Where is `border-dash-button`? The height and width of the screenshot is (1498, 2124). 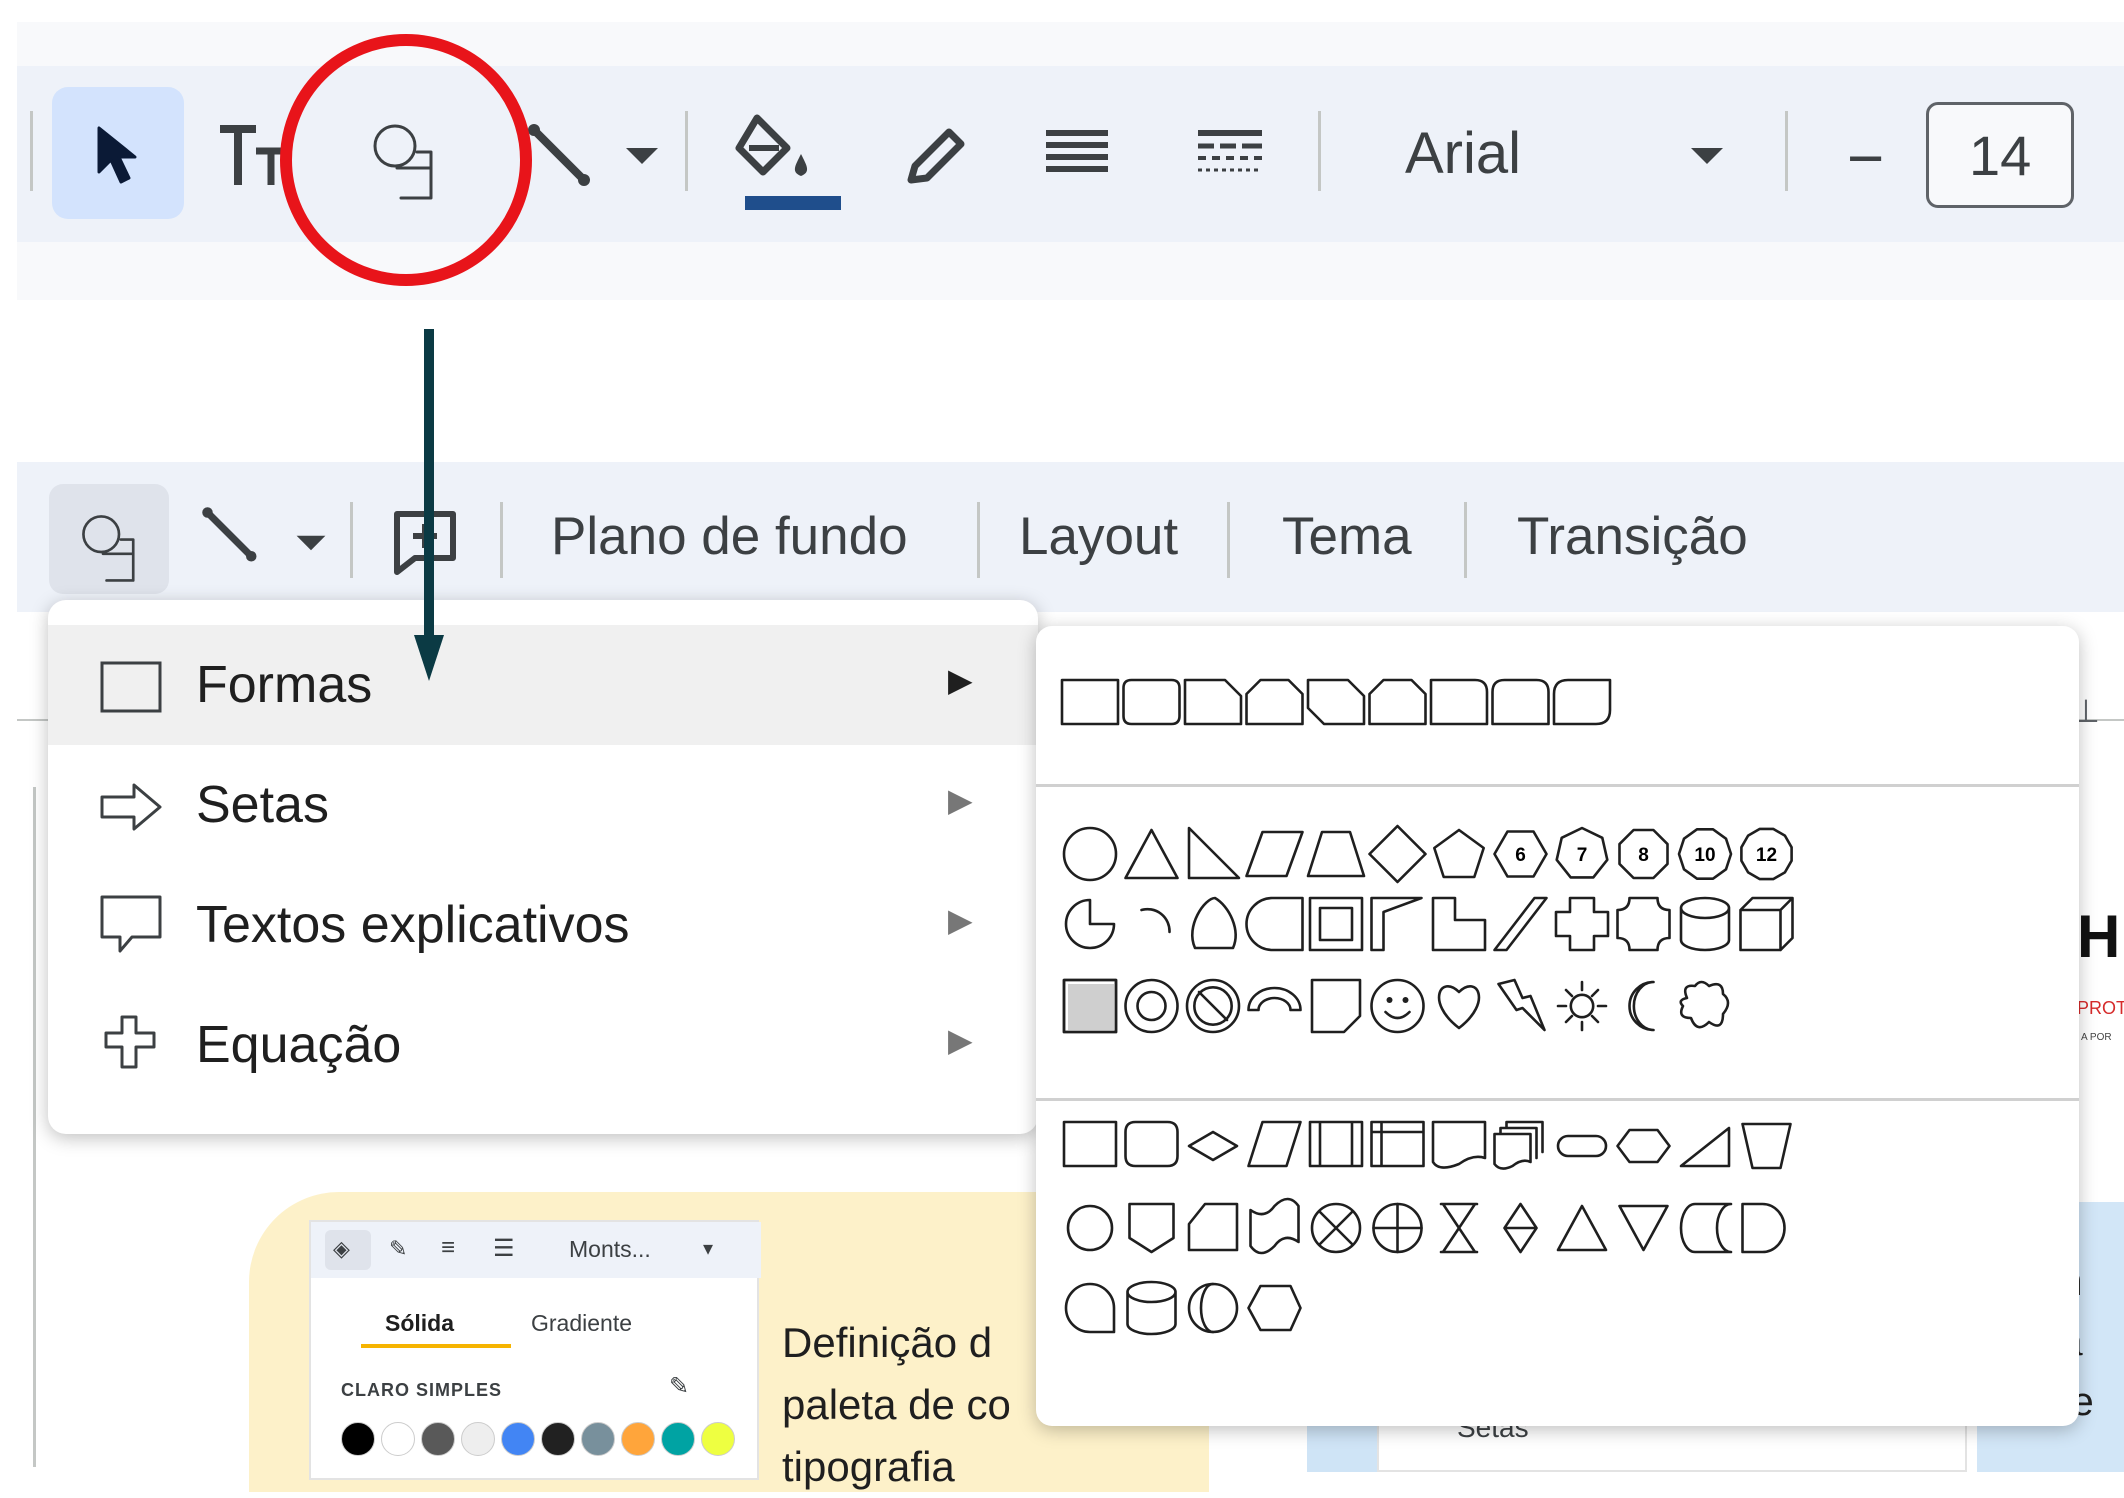 border-dash-button is located at coordinates (1234, 157).